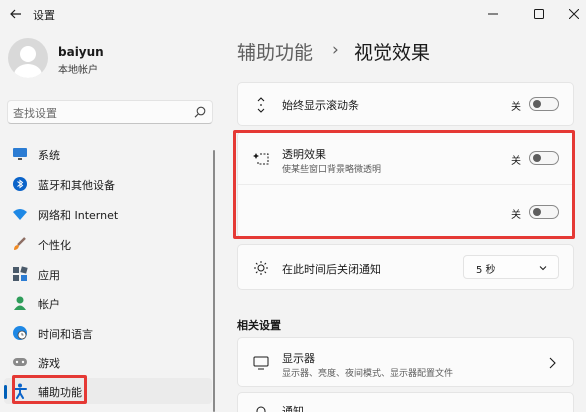 This screenshot has height=412, width=586. Describe the element at coordinates (200, 112) in the screenshot. I see `search-icon` at that location.